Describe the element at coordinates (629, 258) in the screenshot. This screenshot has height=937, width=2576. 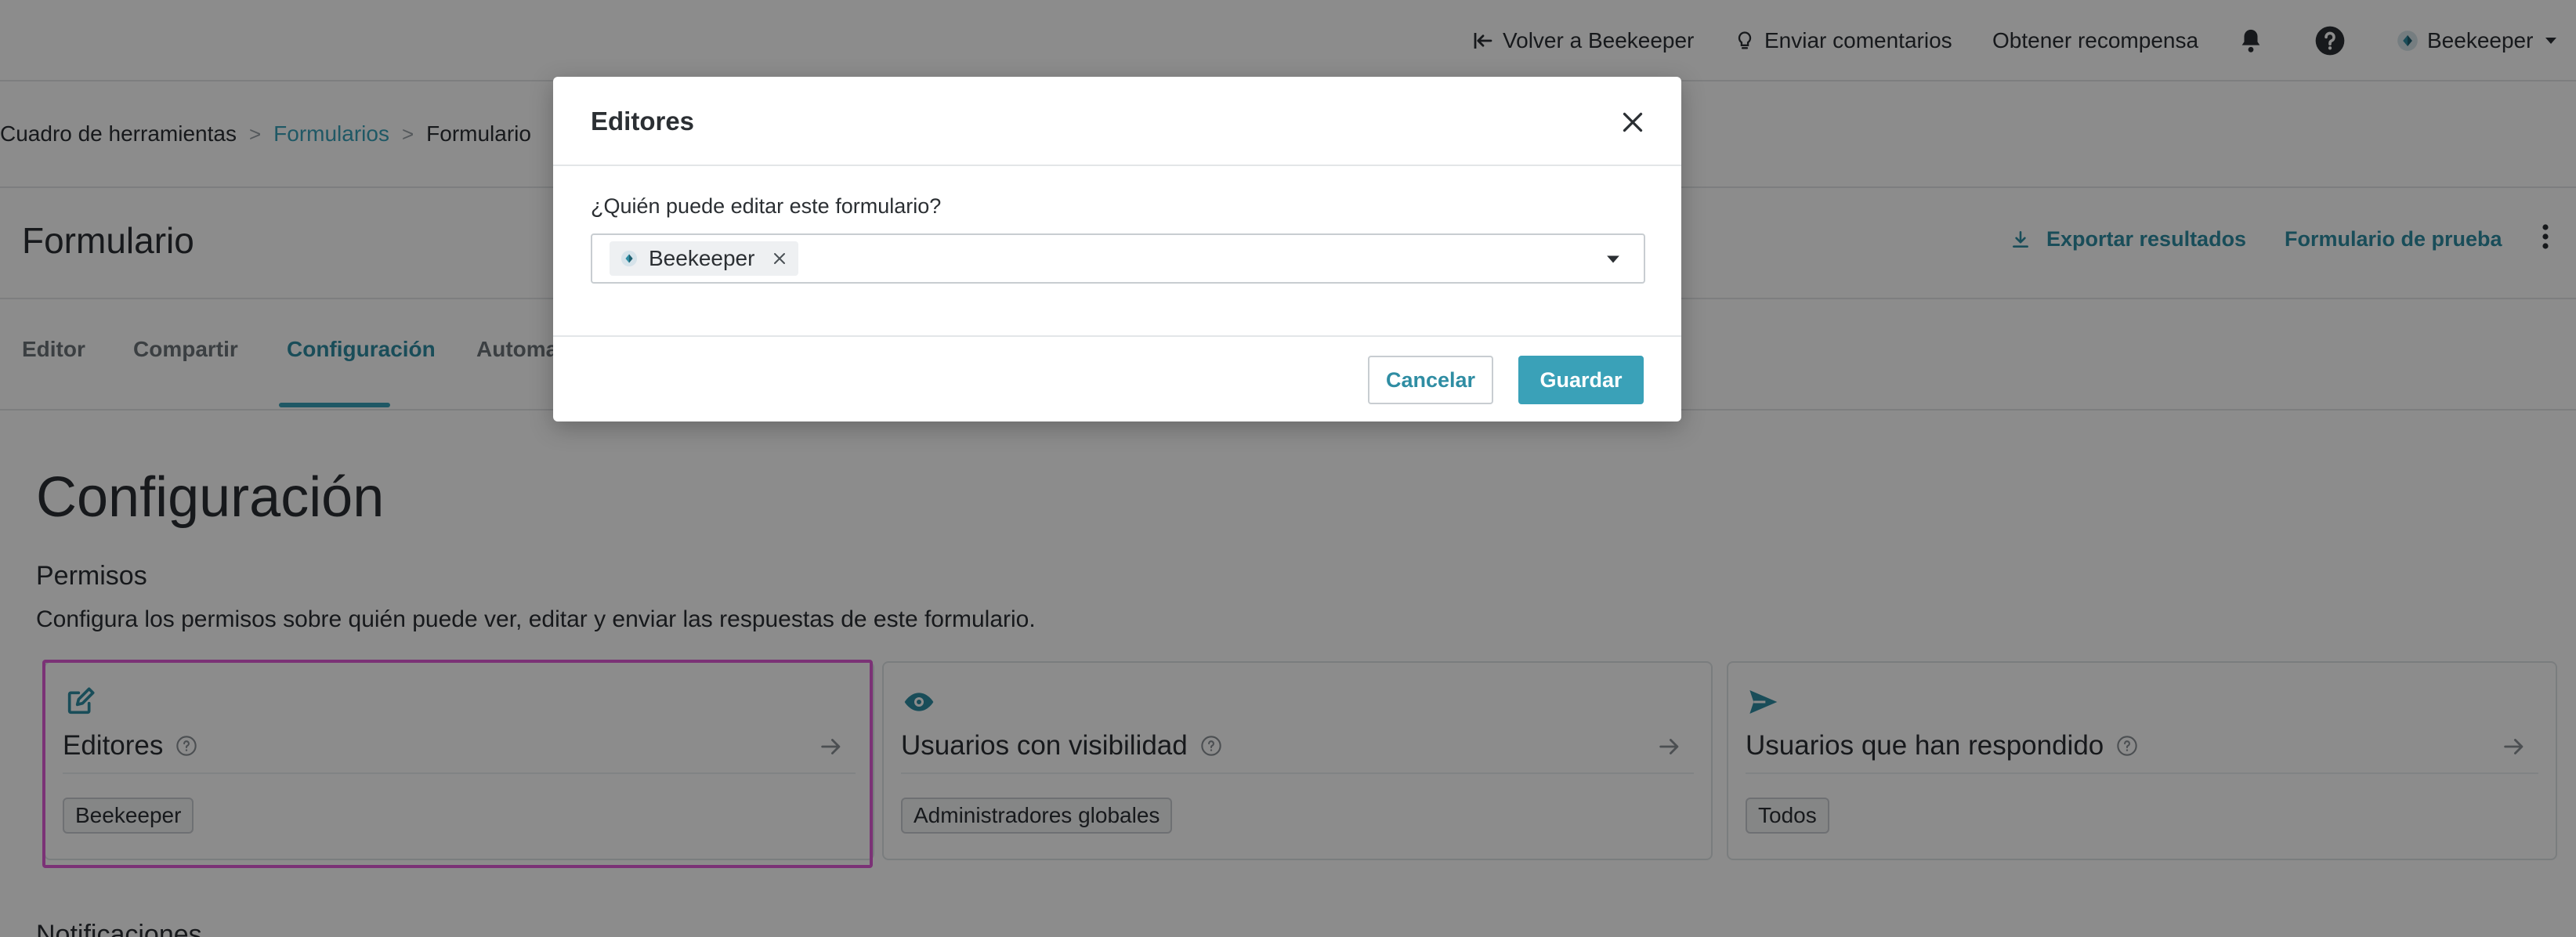
I see `beekeeper-avatar-icon` at that location.